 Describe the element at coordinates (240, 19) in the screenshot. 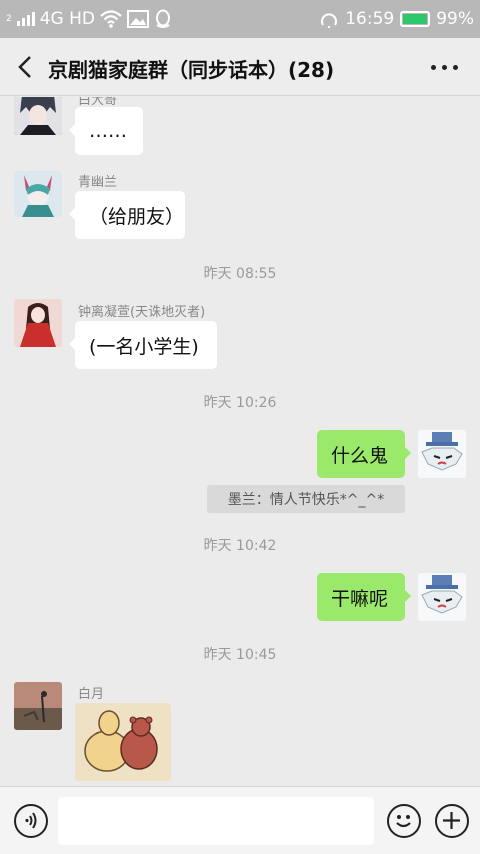

I see `status-bar: 2 4G HD 16:59 99%` at that location.